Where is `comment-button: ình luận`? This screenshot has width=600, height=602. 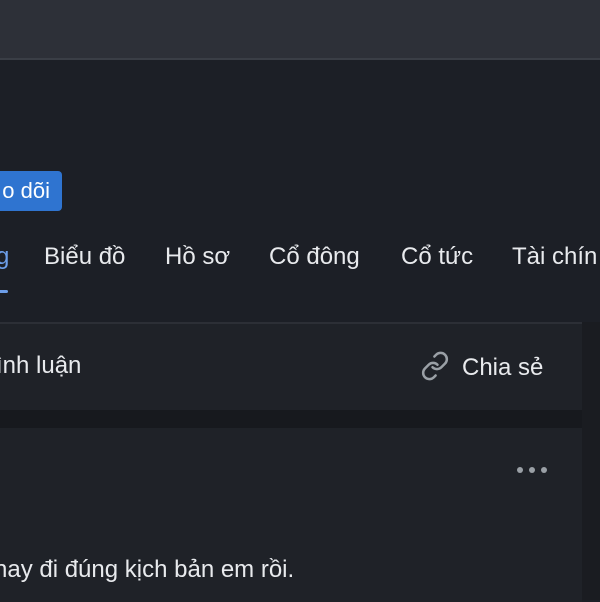 comment-button: ình luận is located at coordinates (40, 366).